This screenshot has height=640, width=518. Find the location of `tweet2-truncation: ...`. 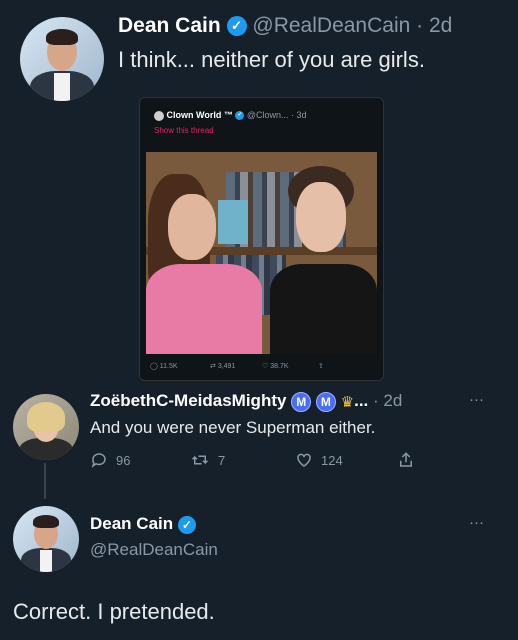

tweet2-truncation: ... is located at coordinates (361, 400).